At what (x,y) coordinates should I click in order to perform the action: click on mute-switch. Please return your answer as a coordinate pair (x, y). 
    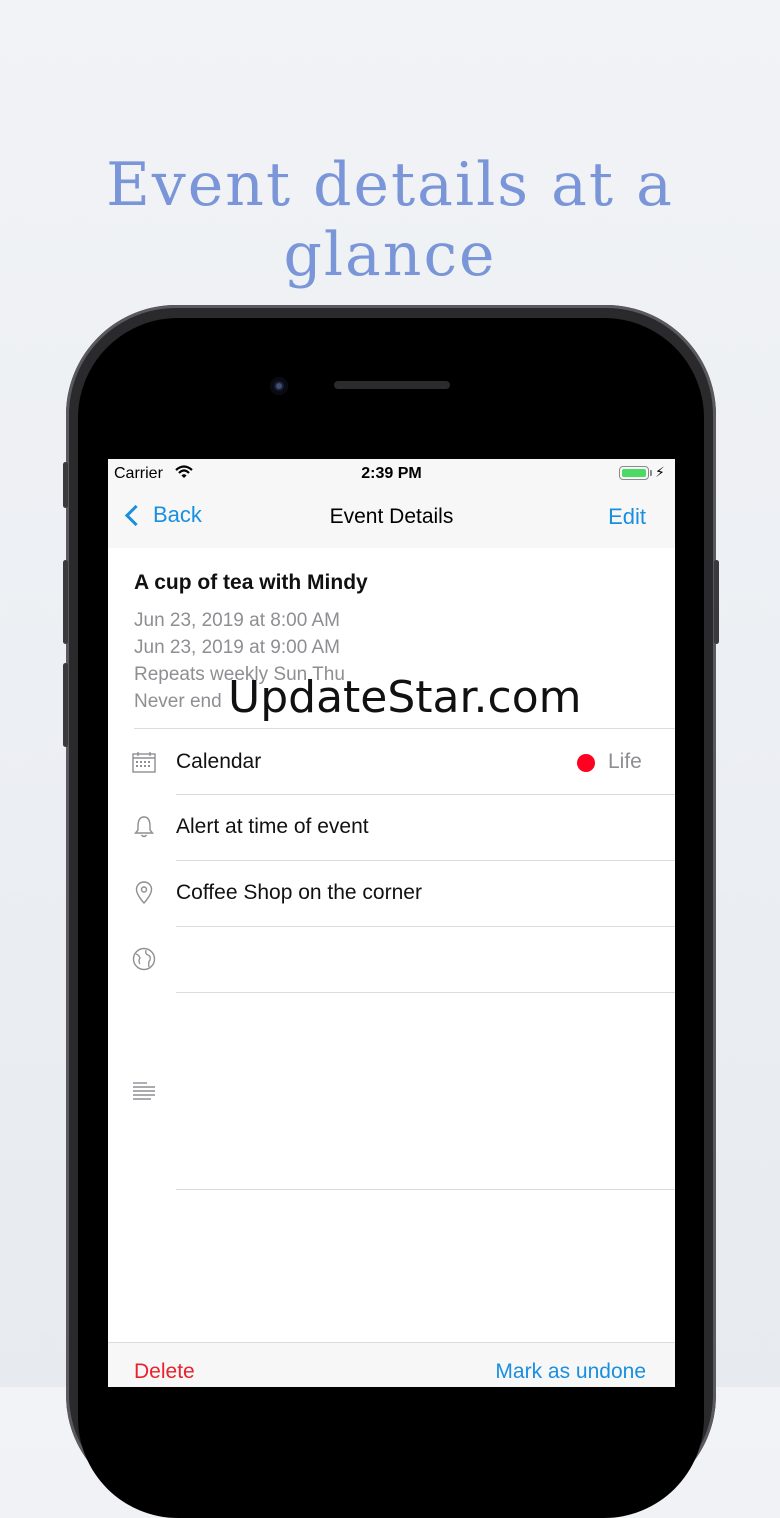
    Looking at the image, I should click on (65, 485).